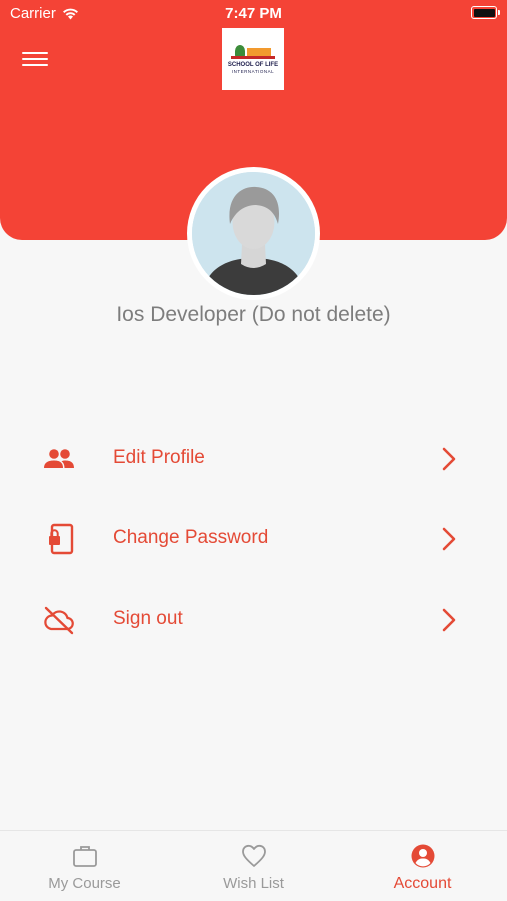 This screenshot has width=507, height=901. I want to click on cloud-off-icon, so click(59, 620).